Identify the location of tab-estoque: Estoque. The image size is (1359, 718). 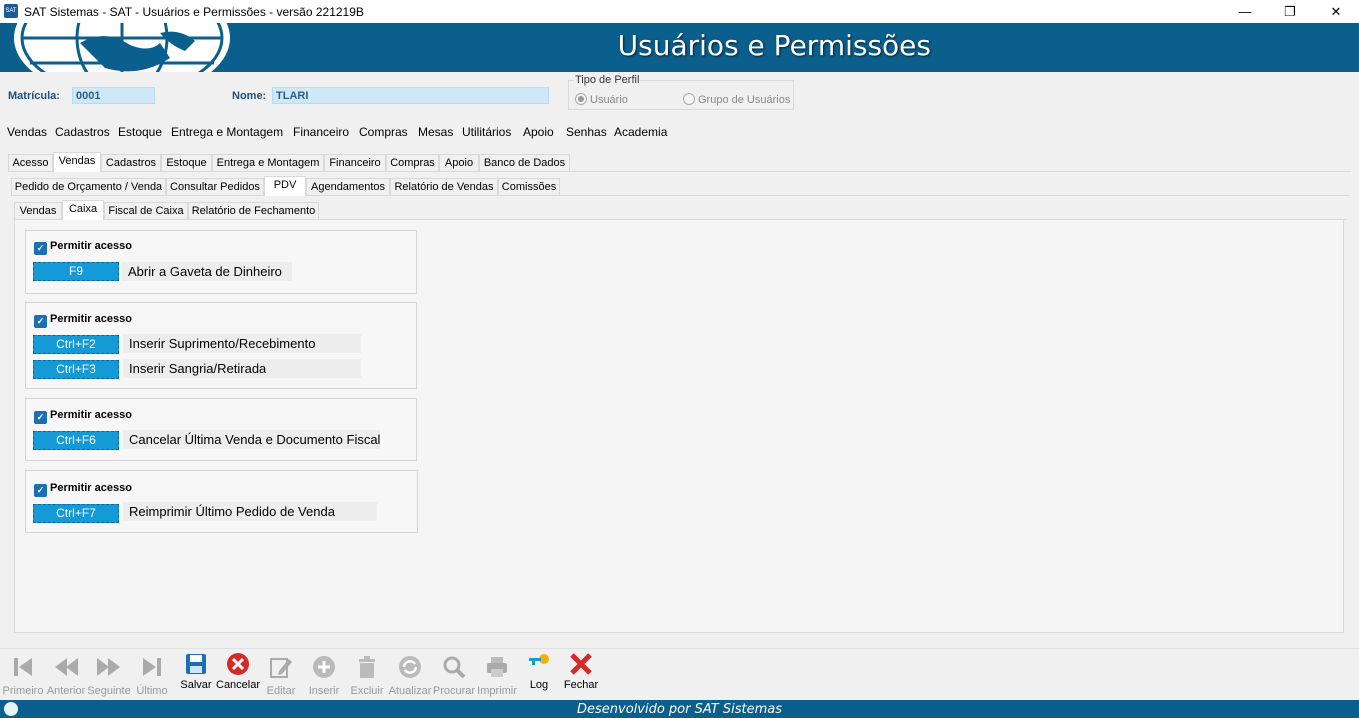
(186, 162).